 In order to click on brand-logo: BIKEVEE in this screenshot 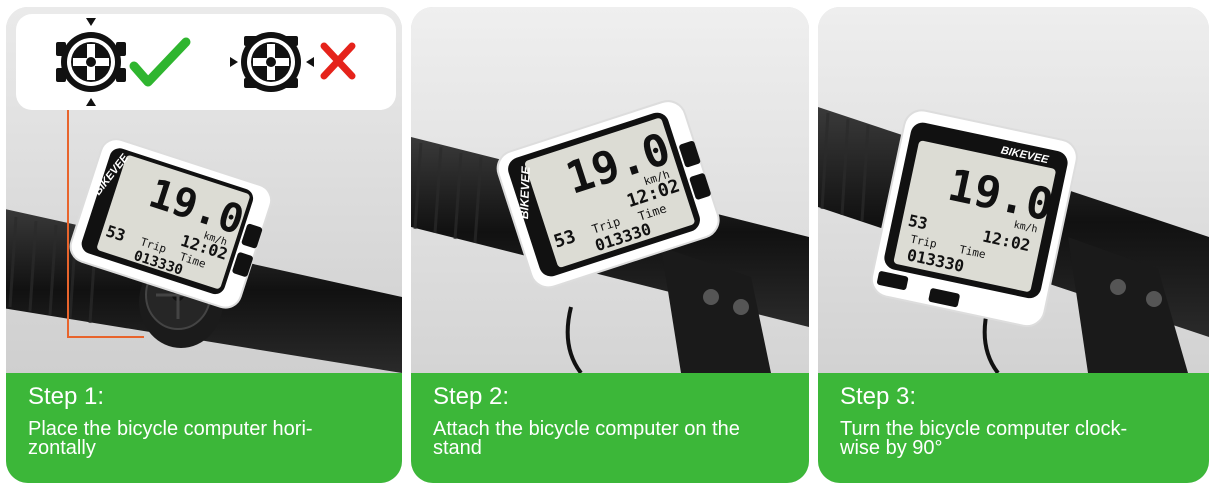, I will do `click(525, 192)`.